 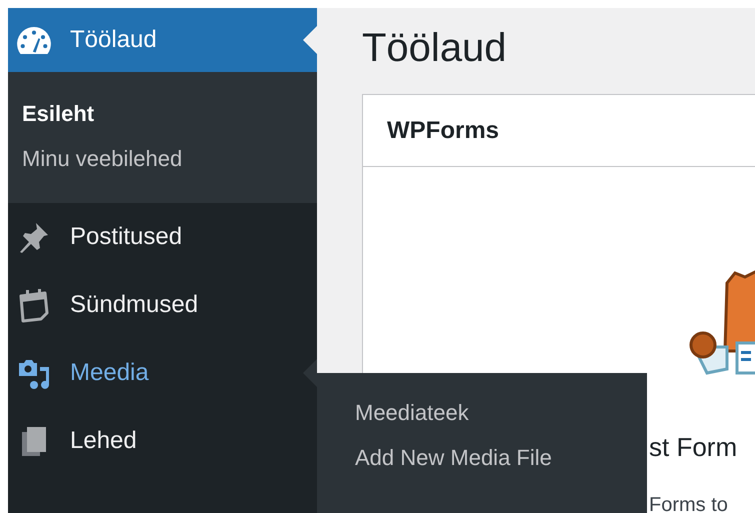 What do you see at coordinates (435, 48) in the screenshot?
I see `page-title: Töölaud` at bounding box center [435, 48].